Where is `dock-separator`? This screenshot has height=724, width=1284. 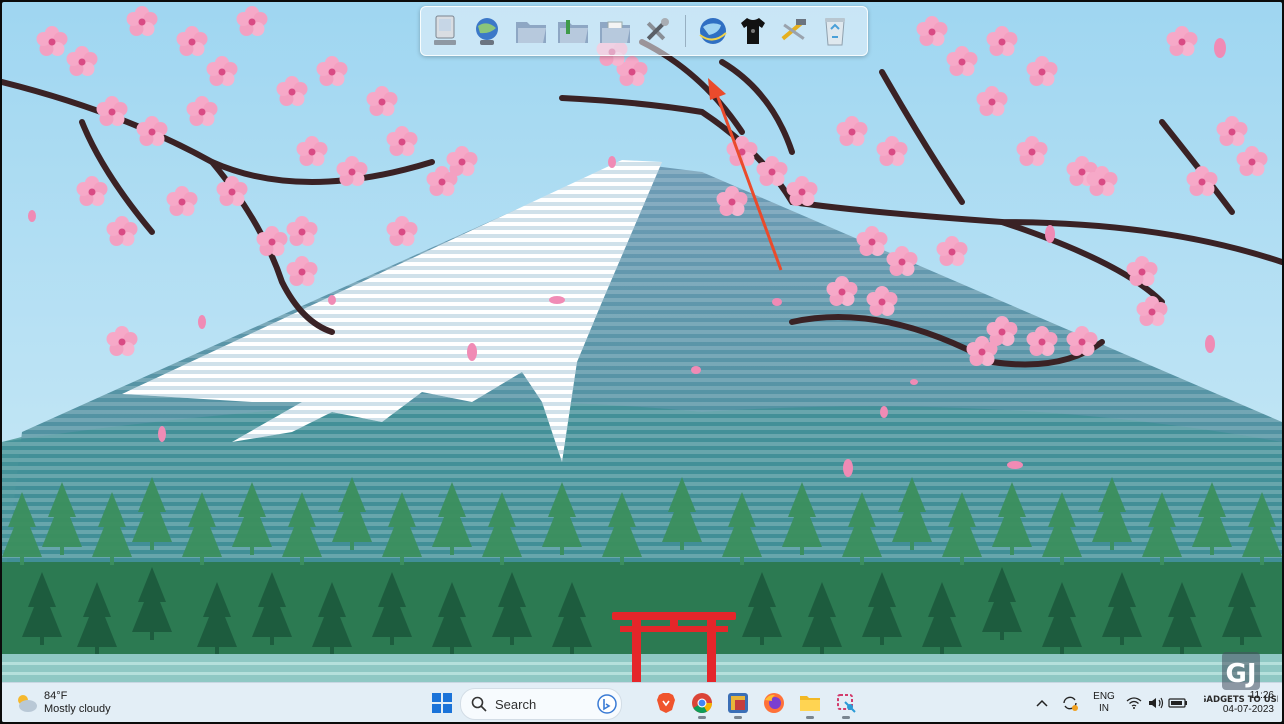
dock-separator is located at coordinates (685, 31).